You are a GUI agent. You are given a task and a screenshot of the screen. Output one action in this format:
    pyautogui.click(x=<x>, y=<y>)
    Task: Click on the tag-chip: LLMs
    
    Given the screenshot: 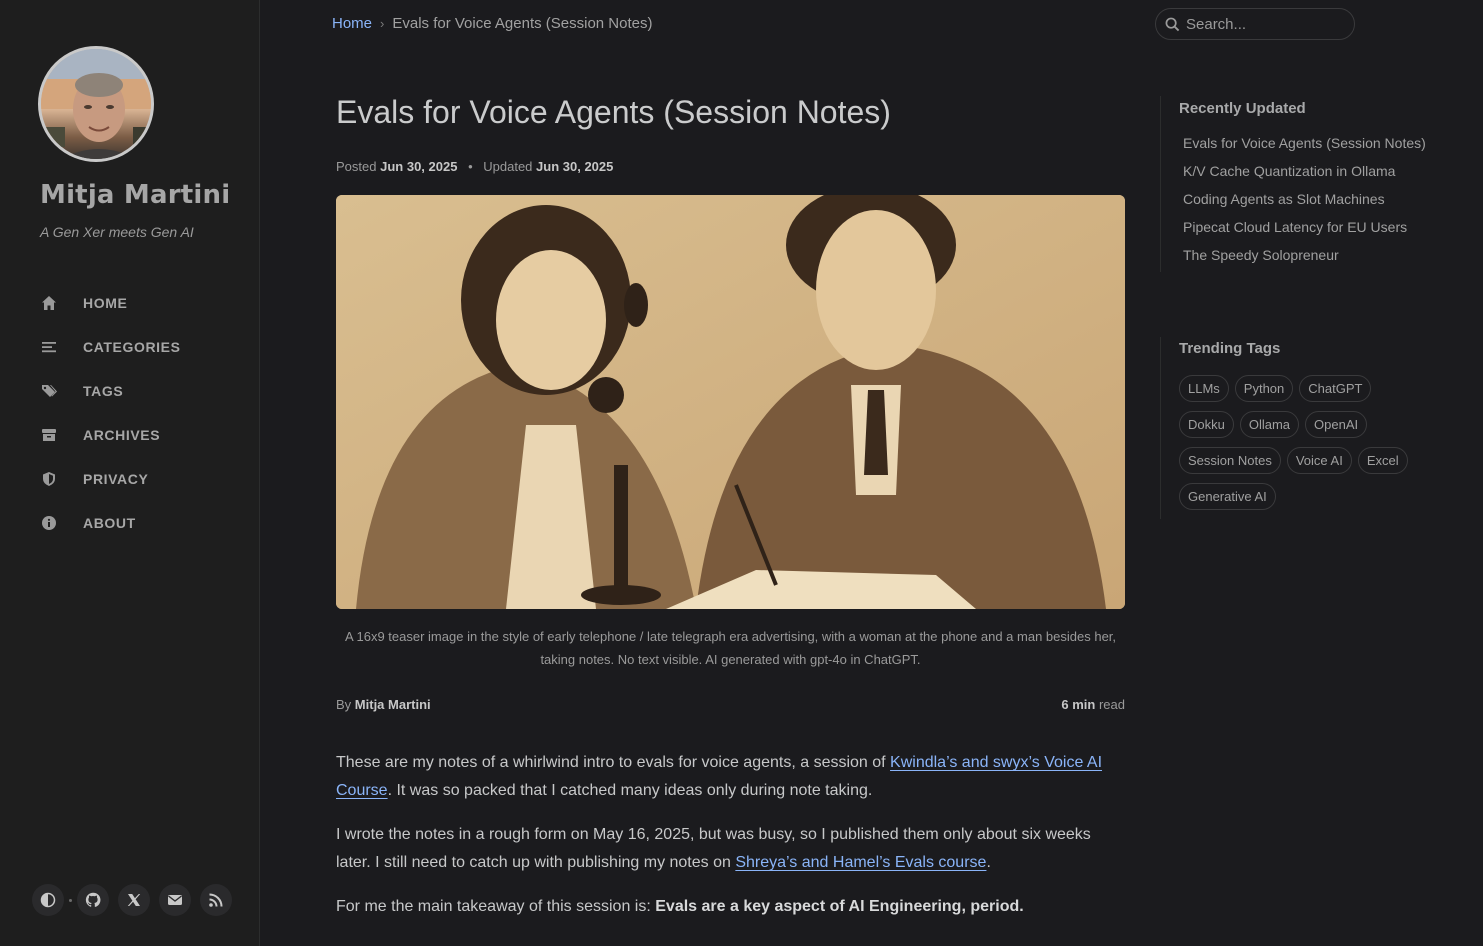 What is the action you would take?
    pyautogui.click(x=1204, y=388)
    